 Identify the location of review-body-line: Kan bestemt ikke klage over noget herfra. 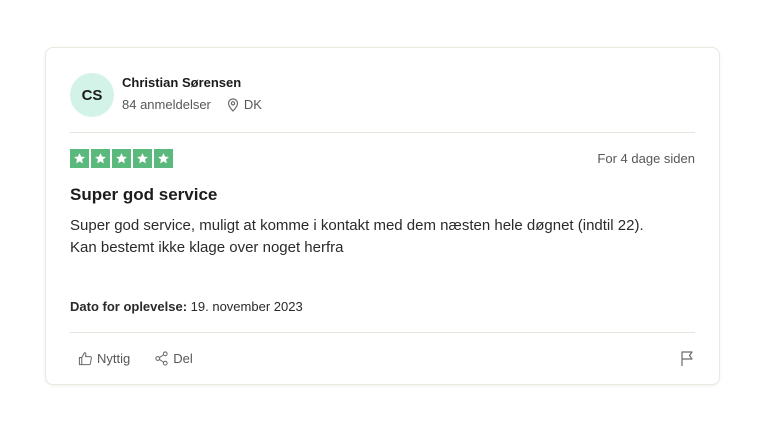
(207, 247).